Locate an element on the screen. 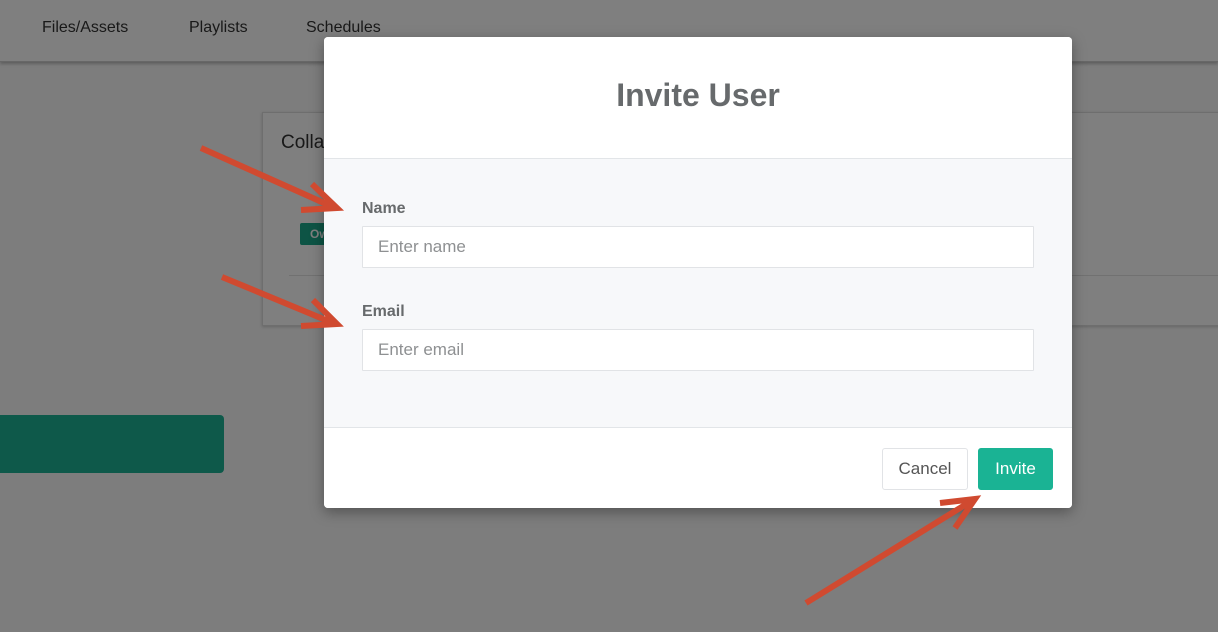 This screenshot has width=1218, height=632. cancel-button: Cancel is located at coordinates (925, 469).